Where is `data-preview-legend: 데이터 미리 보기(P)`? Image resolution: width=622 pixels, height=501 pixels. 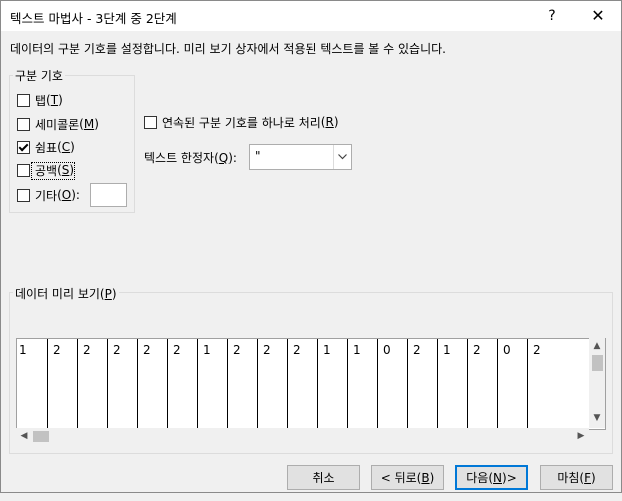
data-preview-legend: 데이터 미리 보기(P) is located at coordinates (66, 293).